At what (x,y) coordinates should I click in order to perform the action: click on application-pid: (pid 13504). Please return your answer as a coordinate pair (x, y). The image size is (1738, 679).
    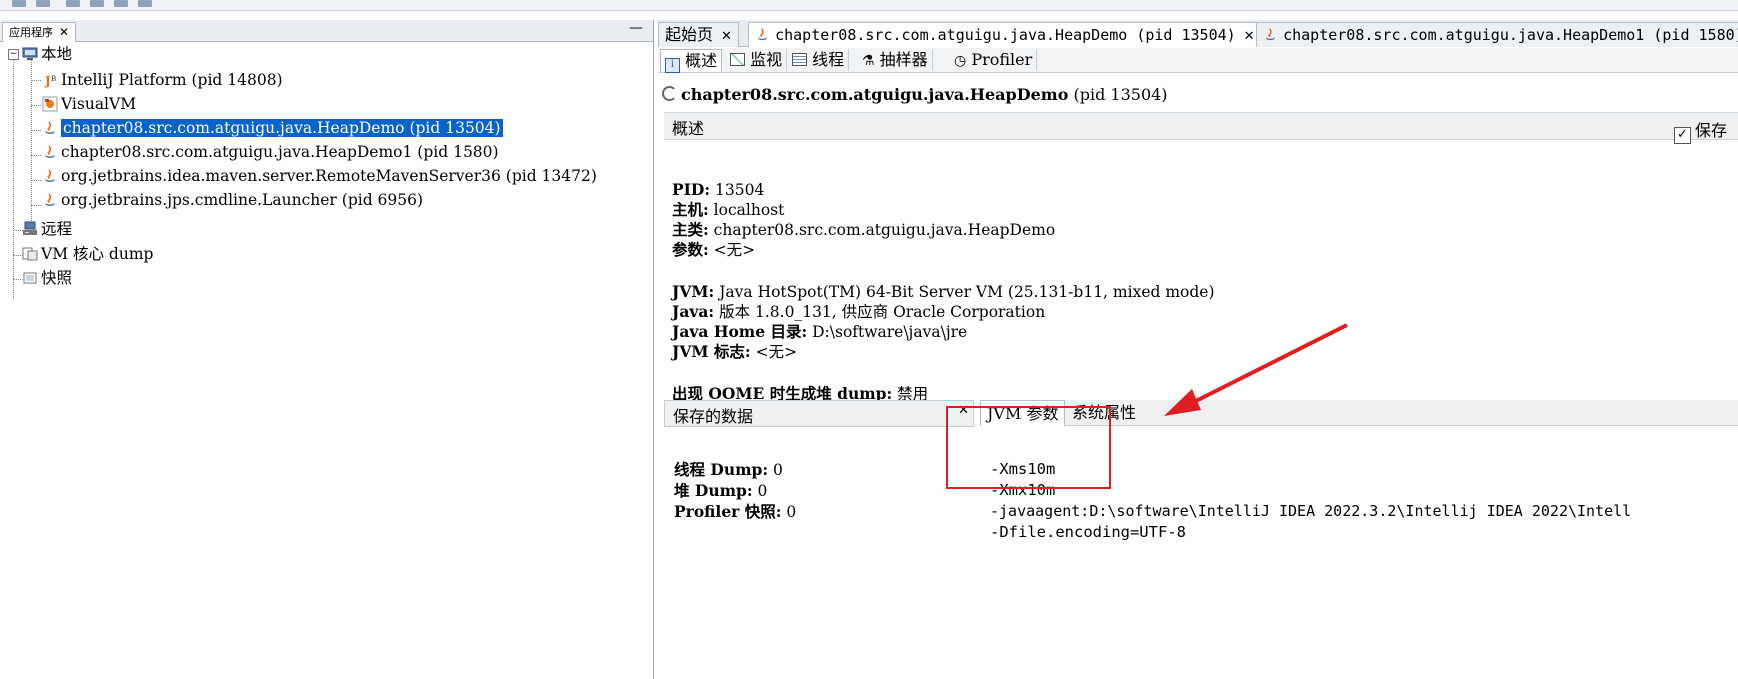
    Looking at the image, I should click on (1120, 94).